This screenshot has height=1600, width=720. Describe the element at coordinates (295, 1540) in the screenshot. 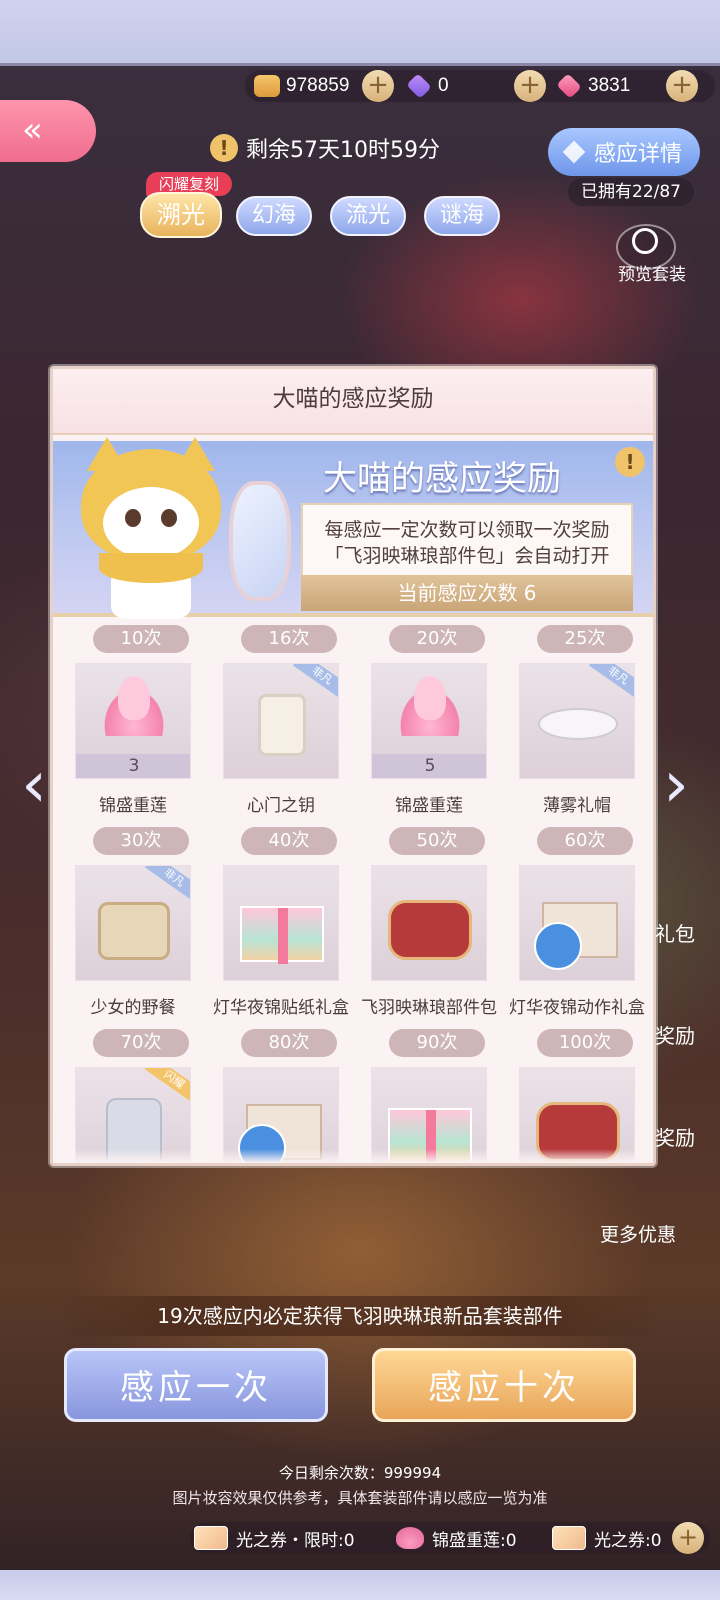

I see `limited-ticket-count: 光之券・限时:0` at that location.